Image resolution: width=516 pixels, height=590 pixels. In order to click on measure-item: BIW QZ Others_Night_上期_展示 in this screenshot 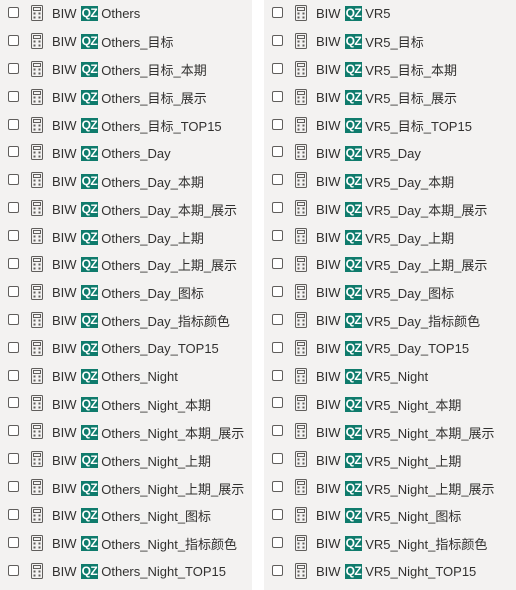, I will do `click(126, 488)`.